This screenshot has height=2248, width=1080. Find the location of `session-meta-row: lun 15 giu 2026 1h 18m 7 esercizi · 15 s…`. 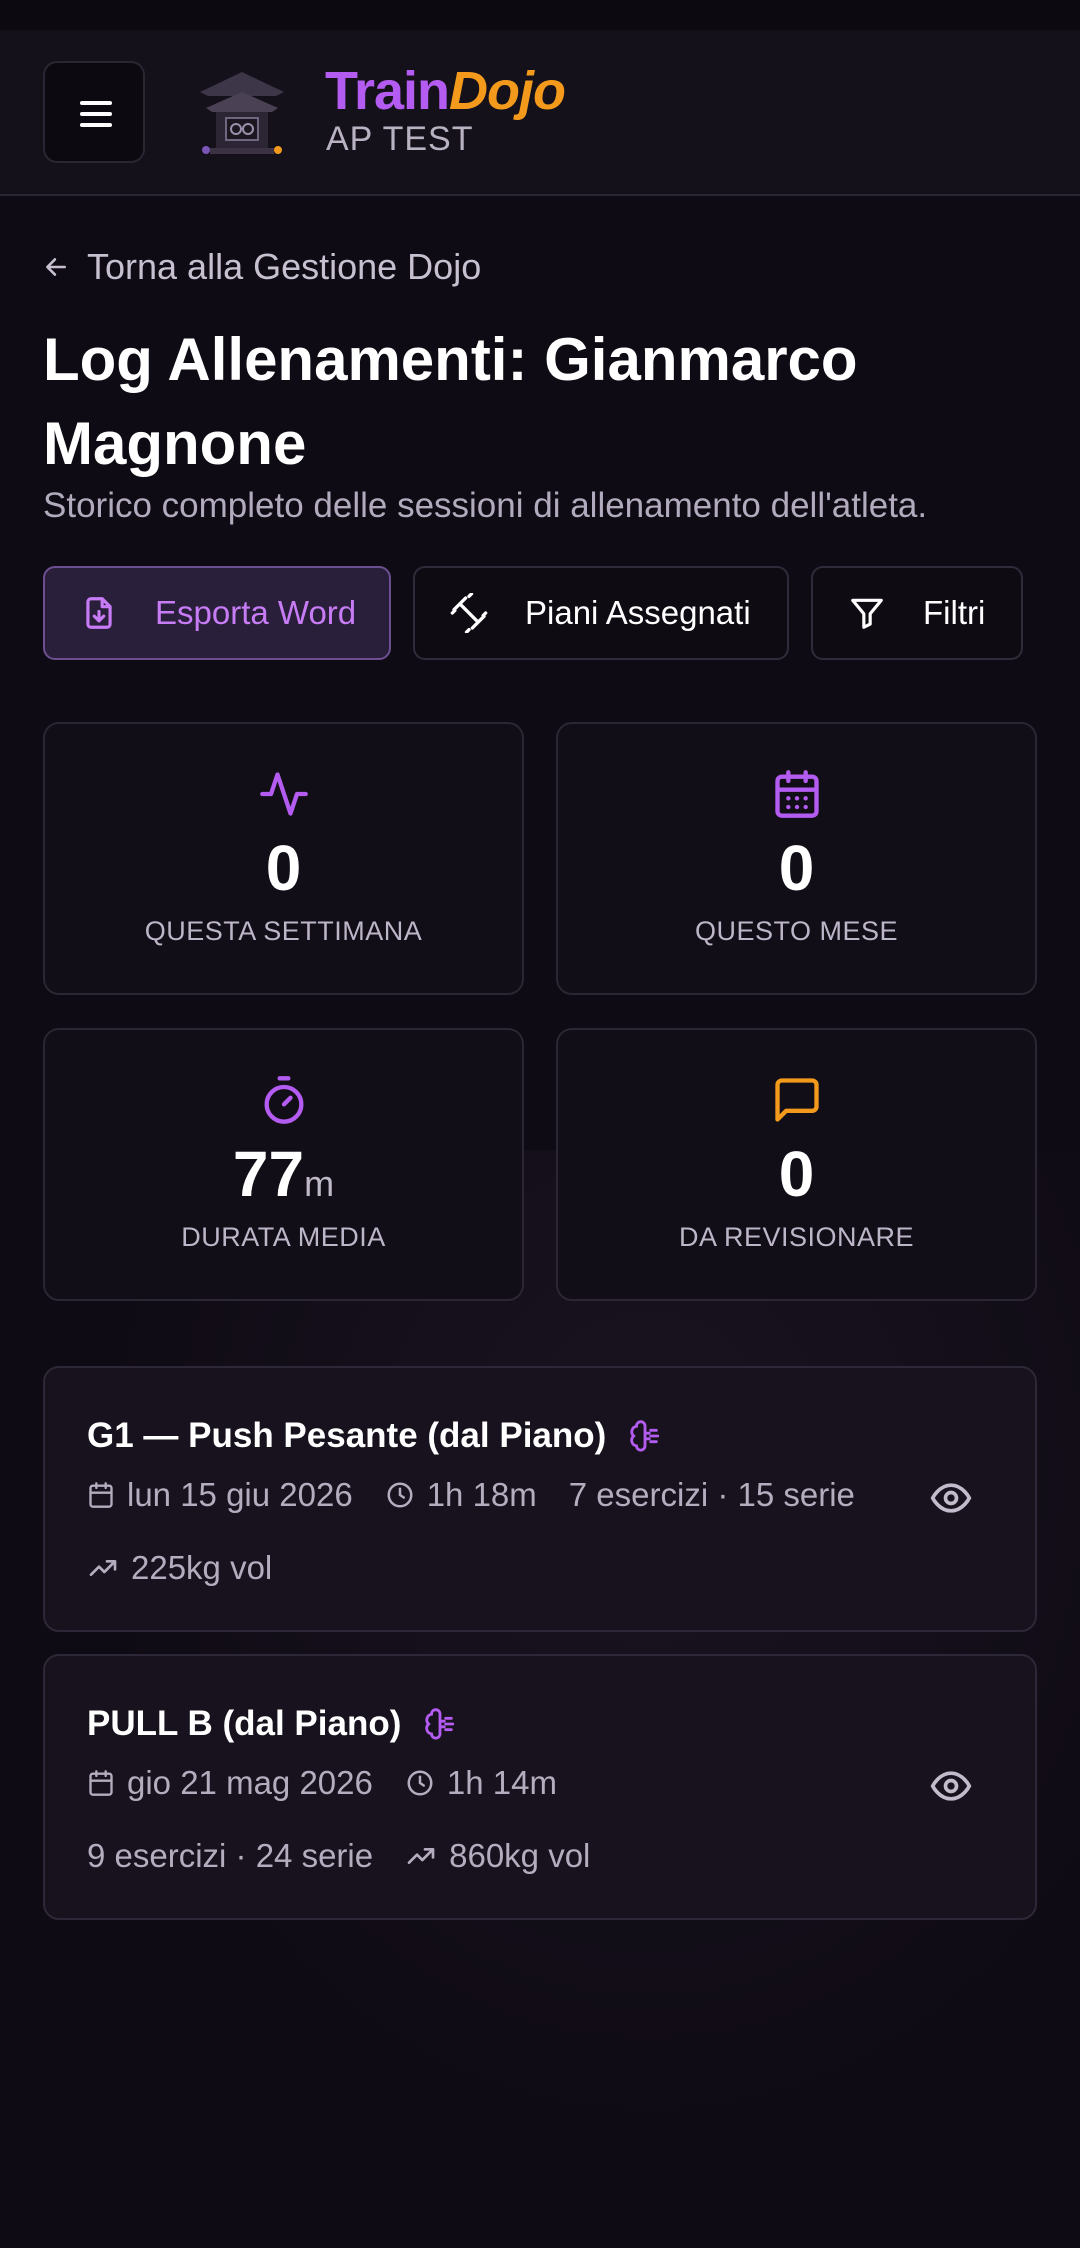

session-meta-row: lun 15 giu 2026 1h 18m 7 esercizi · 15 s… is located at coordinates (487, 1495).